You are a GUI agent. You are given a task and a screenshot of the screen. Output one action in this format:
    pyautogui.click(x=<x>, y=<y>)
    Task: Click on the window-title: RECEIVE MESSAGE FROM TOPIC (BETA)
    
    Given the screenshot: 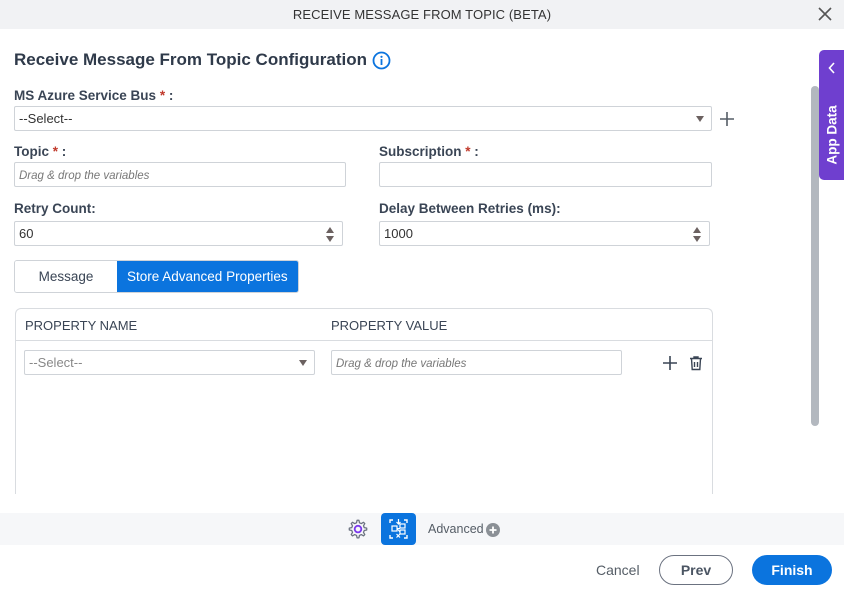 What is the action you would take?
    pyautogui.click(x=422, y=14)
    